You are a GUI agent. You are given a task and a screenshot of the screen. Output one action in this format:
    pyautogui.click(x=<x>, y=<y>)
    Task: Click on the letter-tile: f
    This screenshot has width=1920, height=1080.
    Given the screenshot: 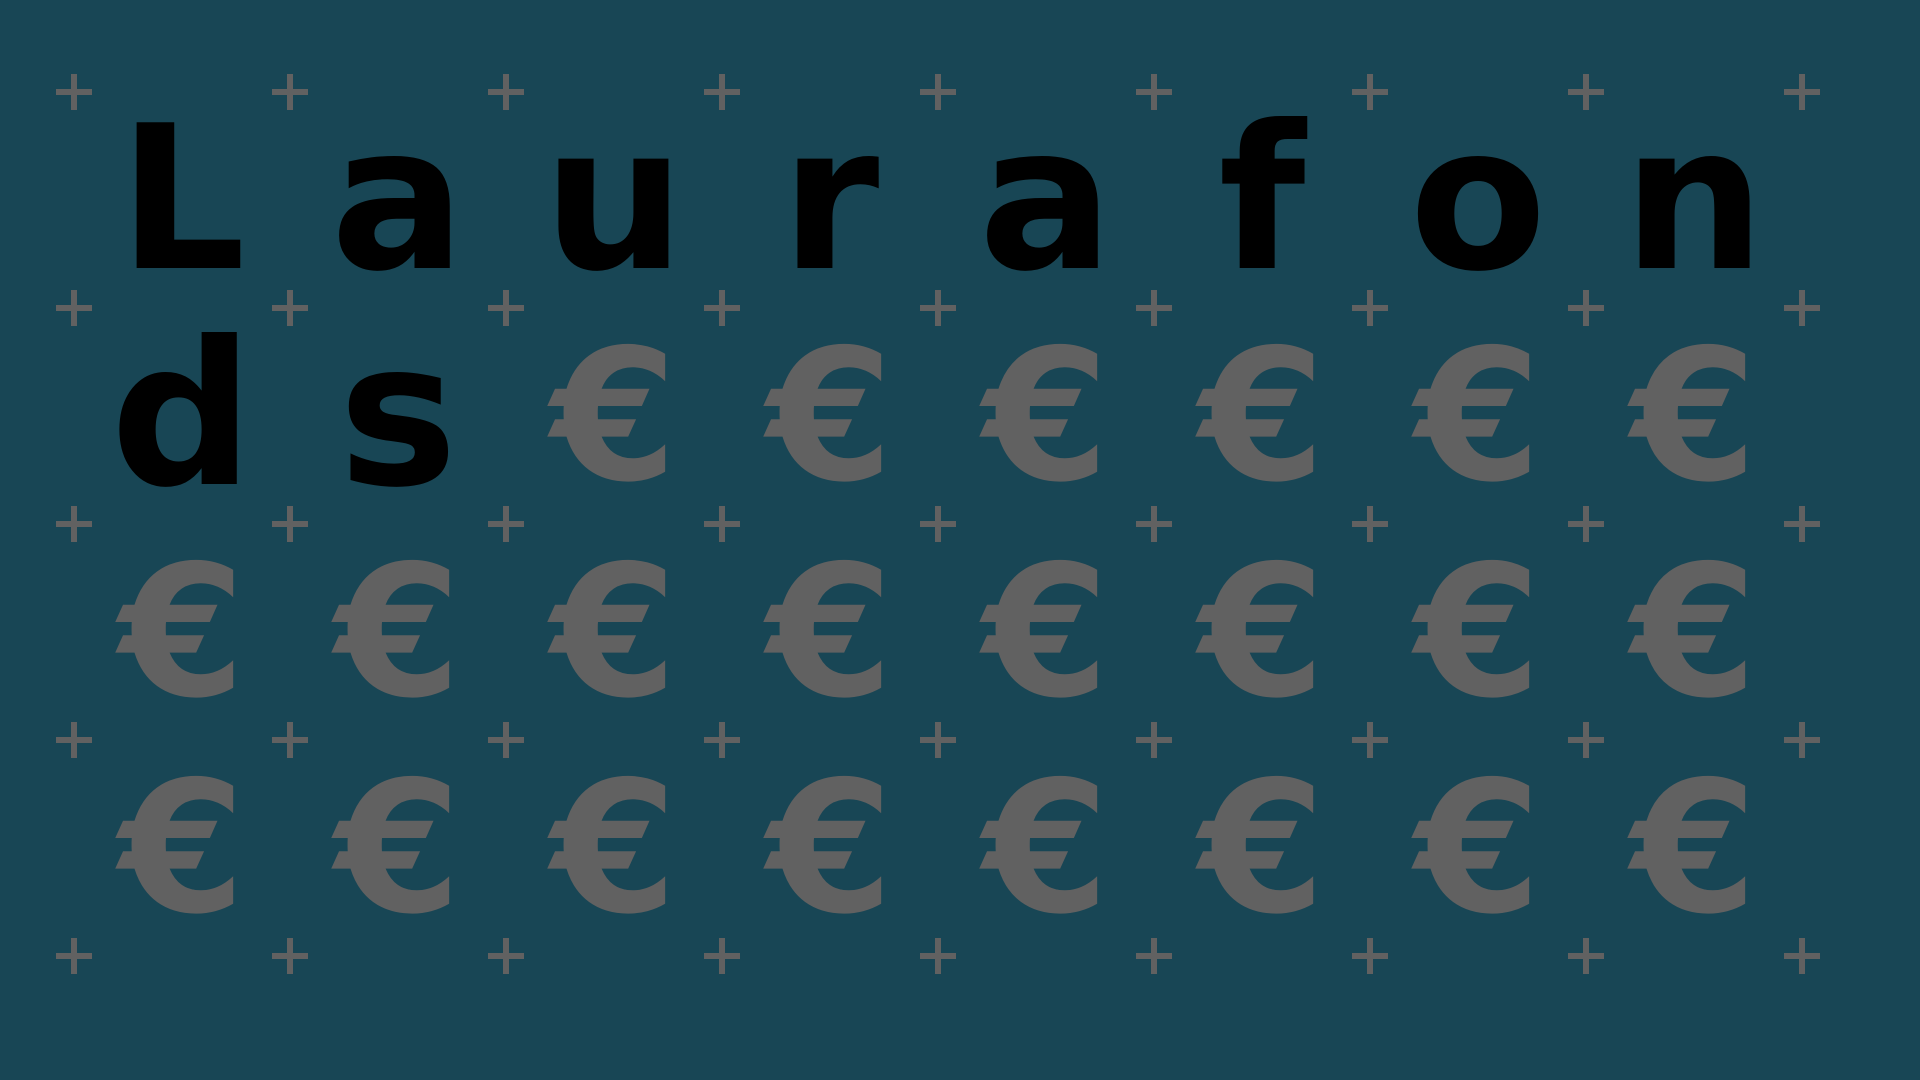 What is the action you would take?
    pyautogui.click(x=1262, y=199)
    